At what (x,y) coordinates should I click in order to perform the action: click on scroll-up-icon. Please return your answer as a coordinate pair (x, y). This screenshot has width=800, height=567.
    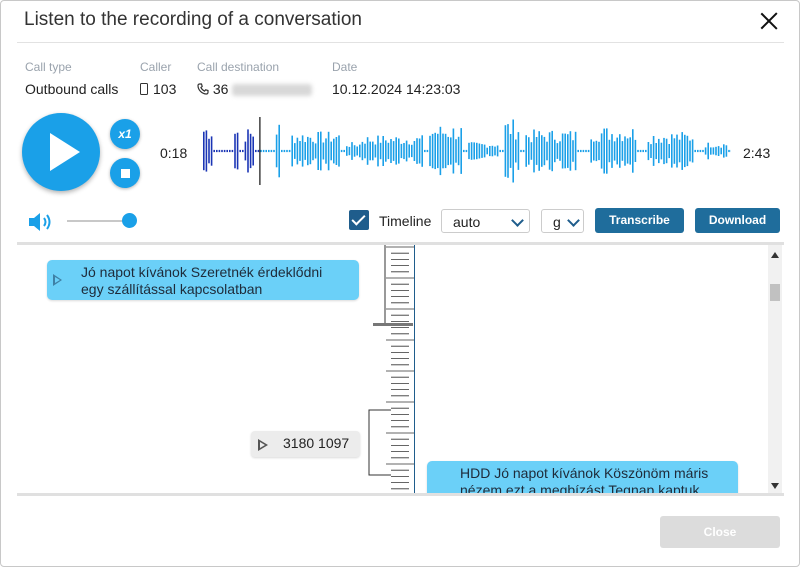
    Looking at the image, I should click on (775, 255).